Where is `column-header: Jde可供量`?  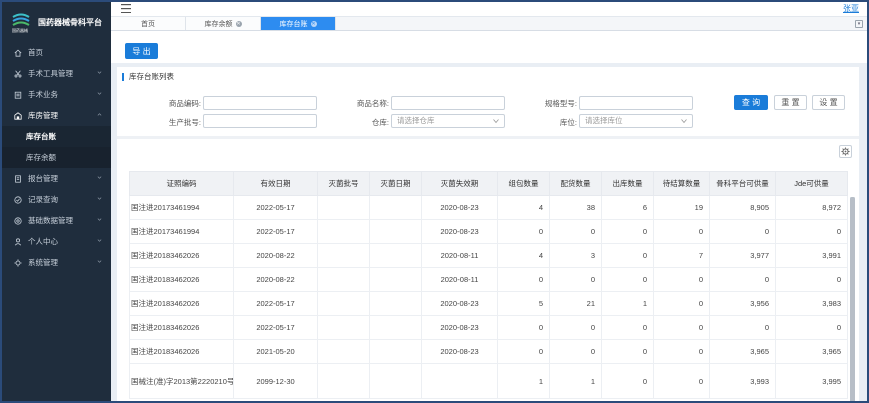
column-header: Jde可供量 is located at coordinates (811, 183).